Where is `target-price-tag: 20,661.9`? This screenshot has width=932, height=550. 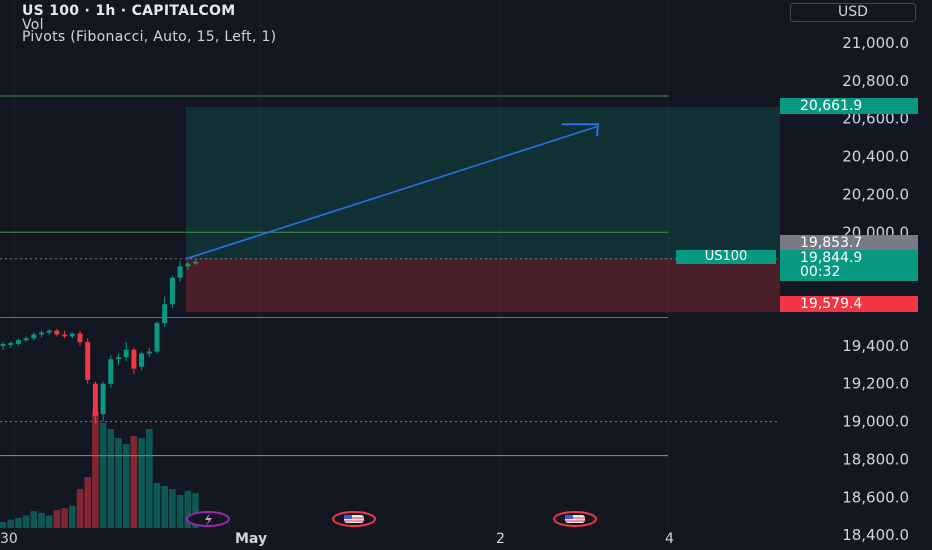 target-price-tag: 20,661.9 is located at coordinates (849, 106).